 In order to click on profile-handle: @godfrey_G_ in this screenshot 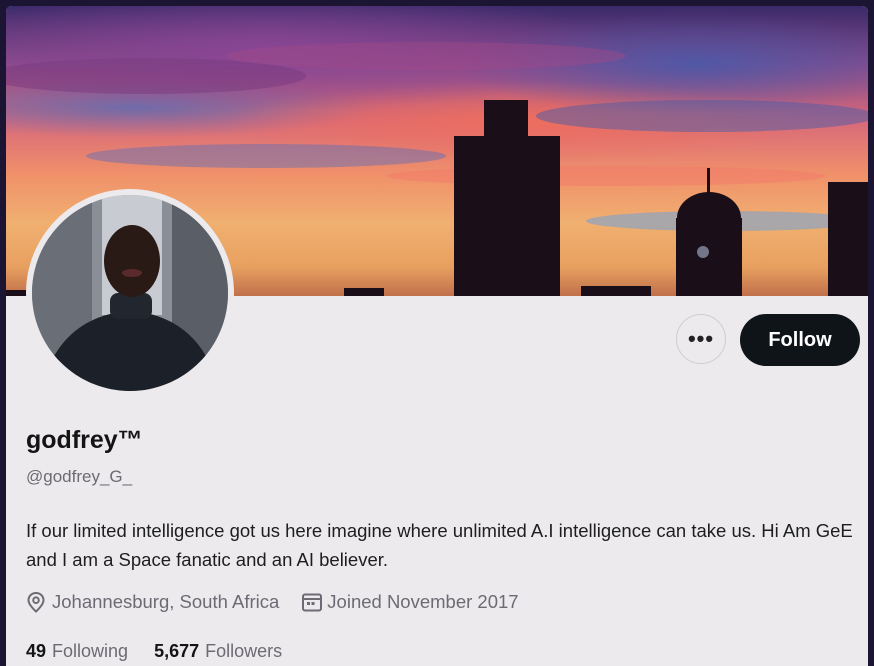, I will do `click(79, 476)`.